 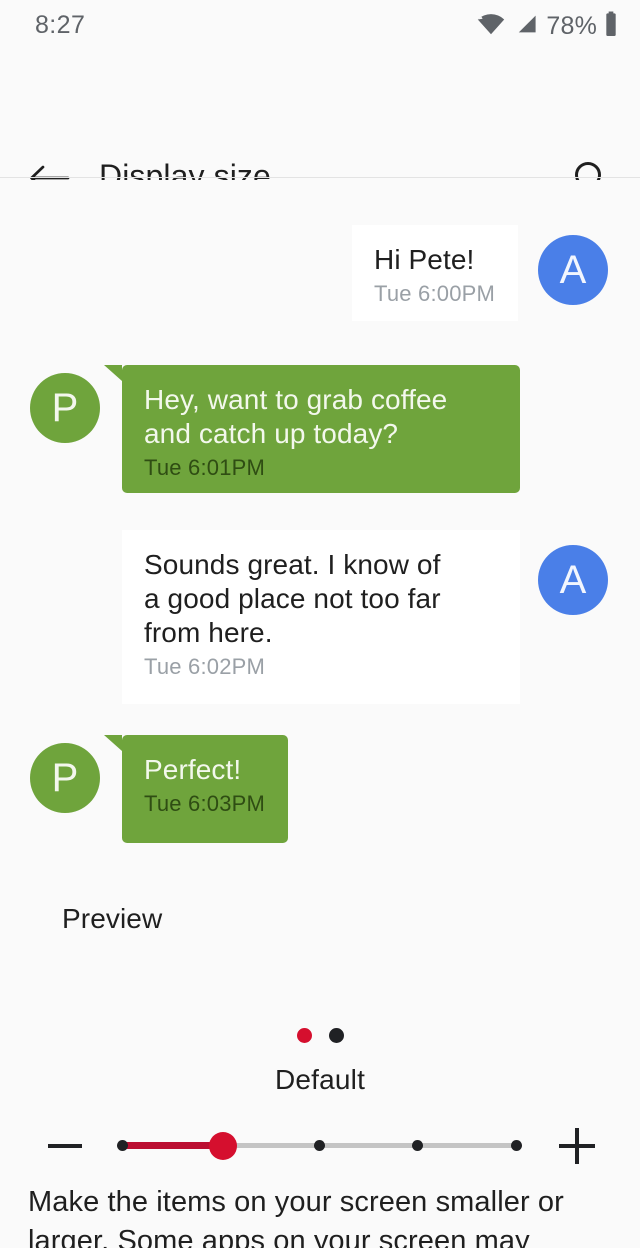 What do you see at coordinates (304, 1035) in the screenshot?
I see `page-dot-active` at bounding box center [304, 1035].